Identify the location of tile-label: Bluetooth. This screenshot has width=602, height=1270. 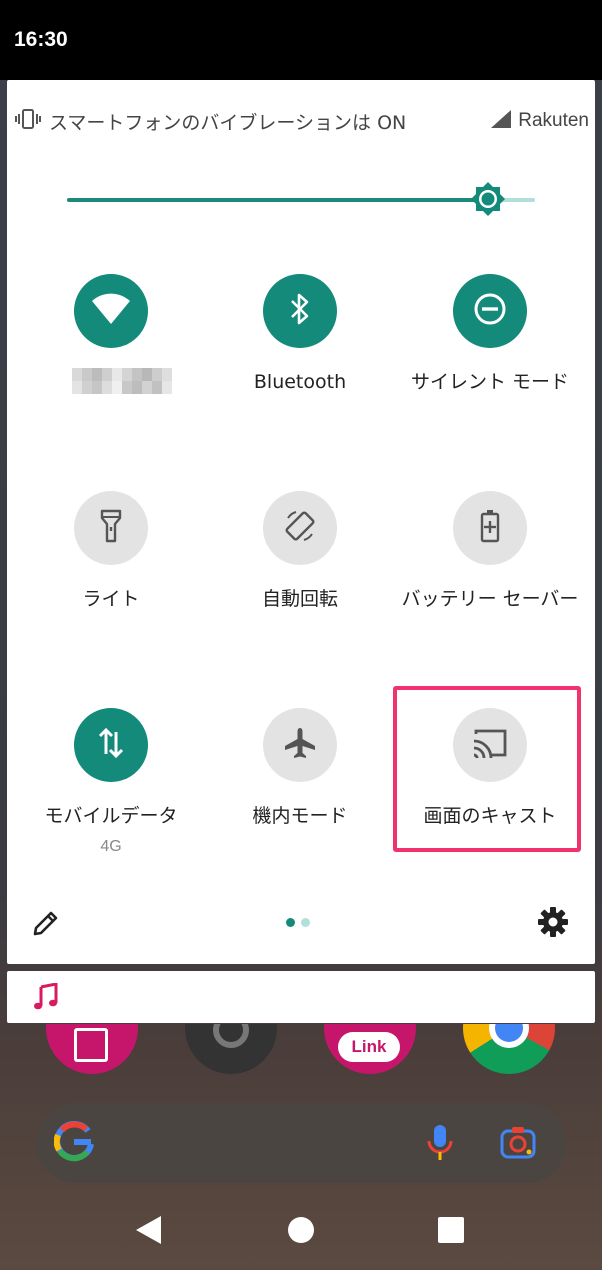
(300, 382).